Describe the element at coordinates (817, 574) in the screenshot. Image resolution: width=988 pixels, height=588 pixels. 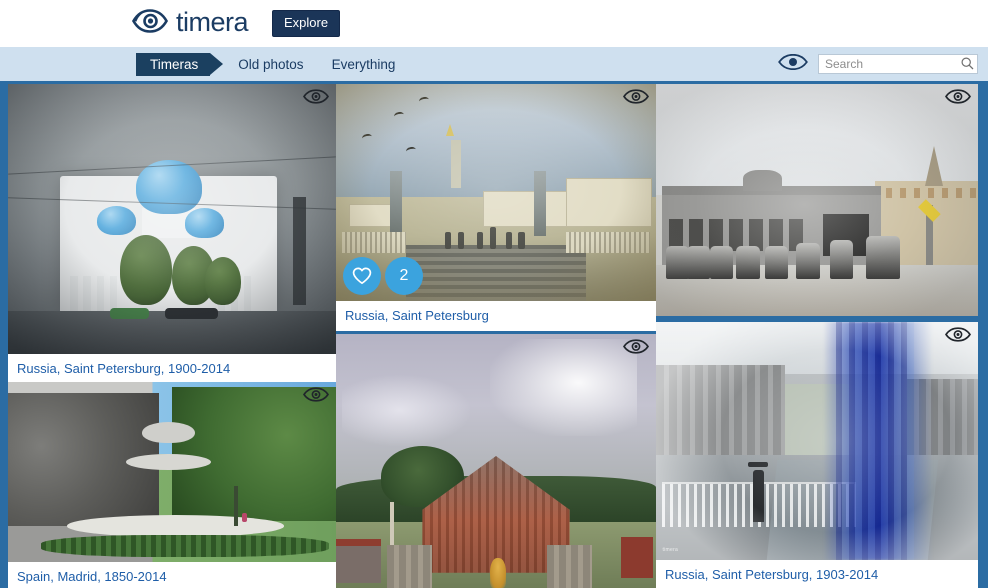
I see `card-caption: Russia, Saint Petersburg, 1903-2014` at that location.